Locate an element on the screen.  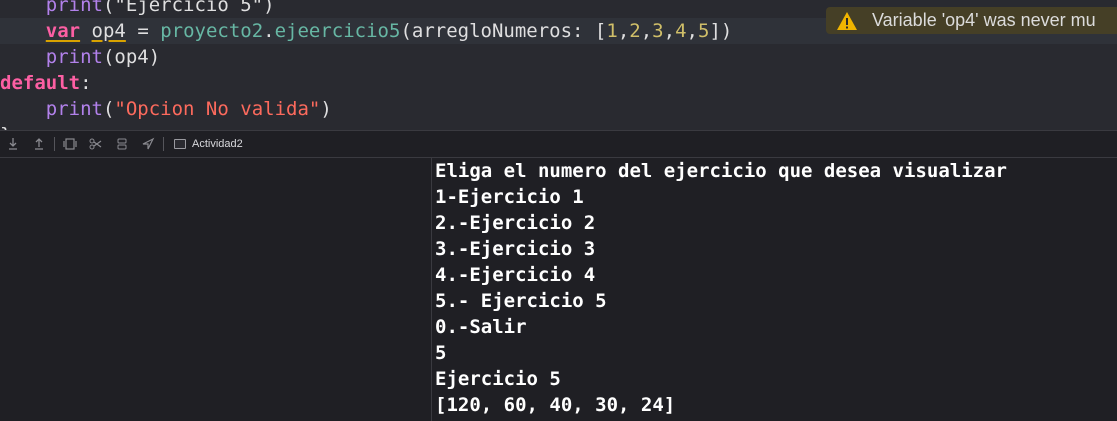
simulate-location-button is located at coordinates (148, 144).